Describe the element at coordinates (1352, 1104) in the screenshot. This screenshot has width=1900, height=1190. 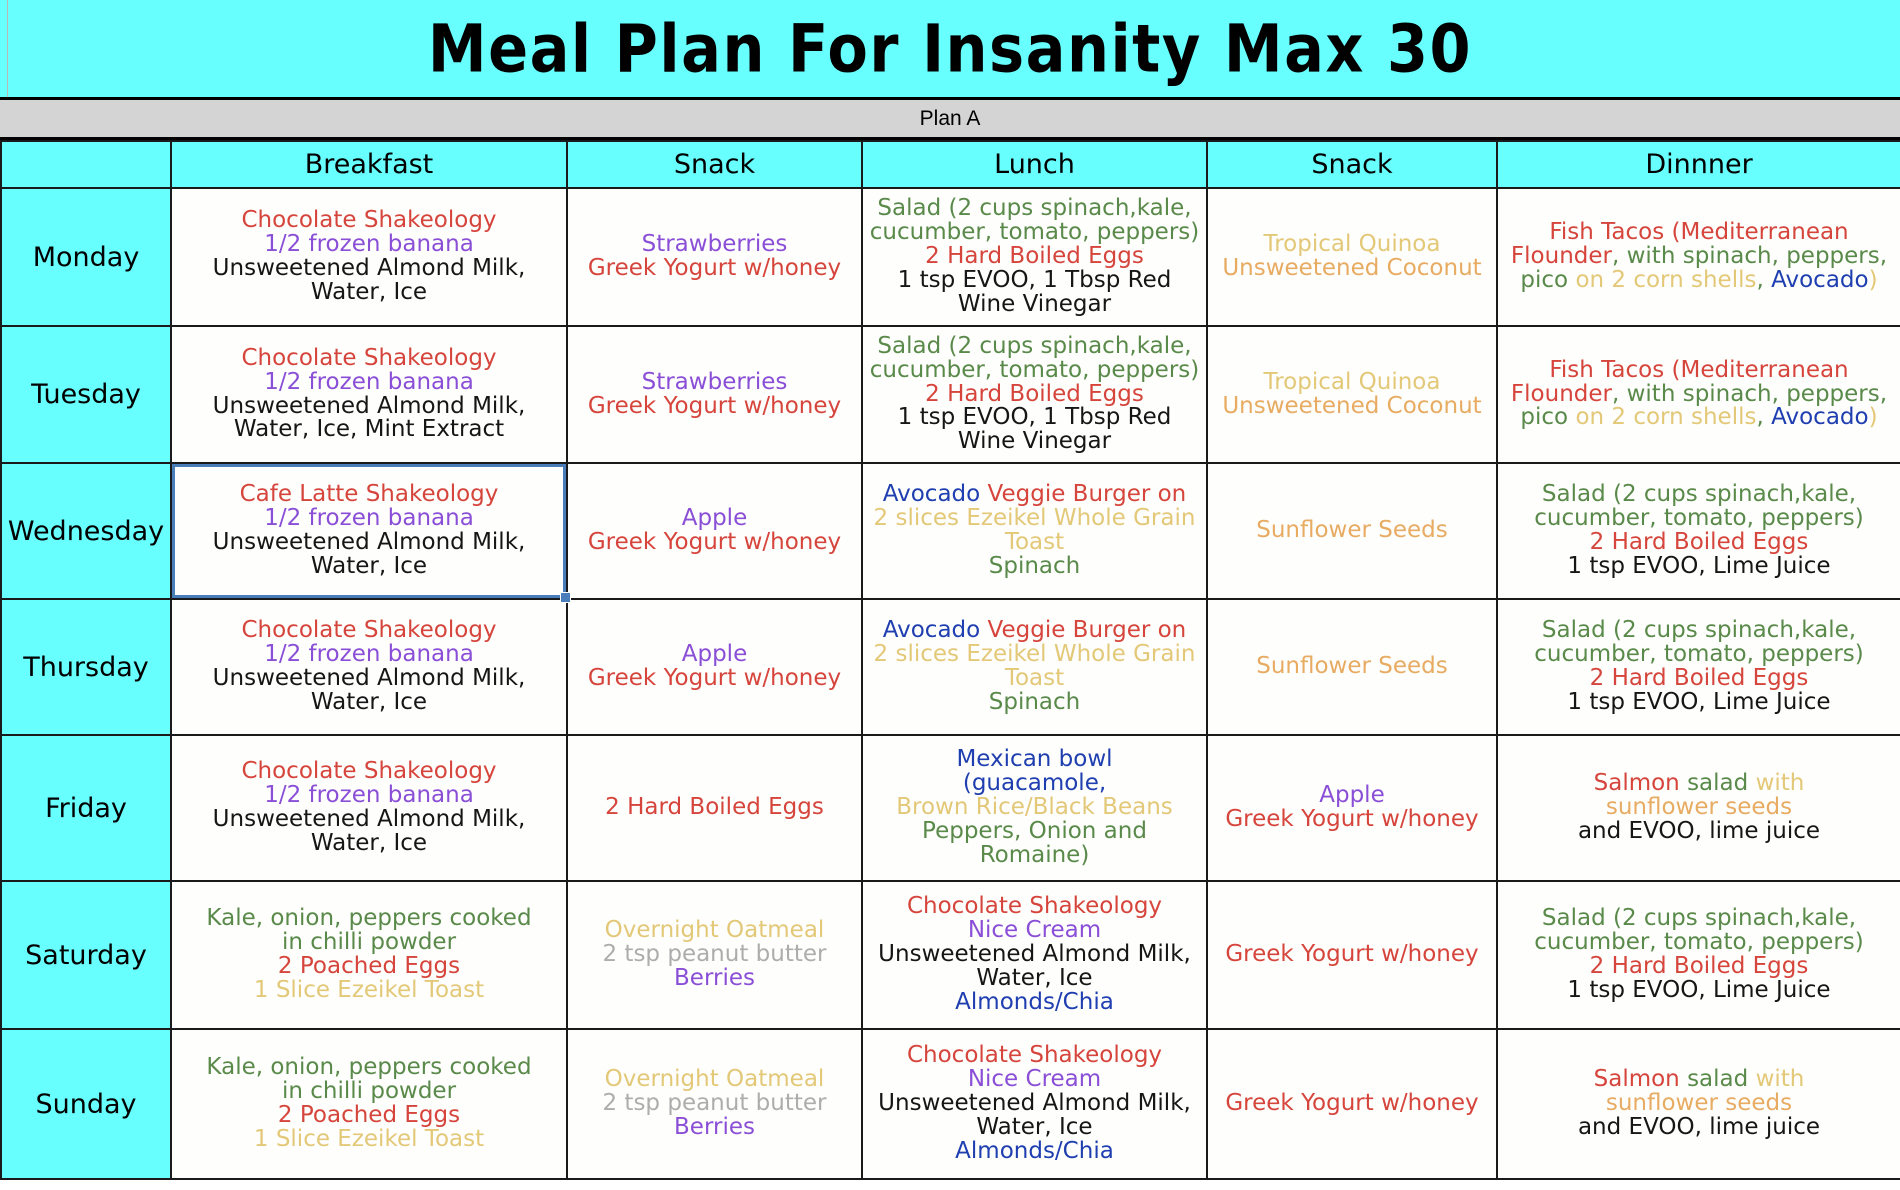
I see `cell-sunday-snack-2: Greek Yogurt w/honey` at that location.